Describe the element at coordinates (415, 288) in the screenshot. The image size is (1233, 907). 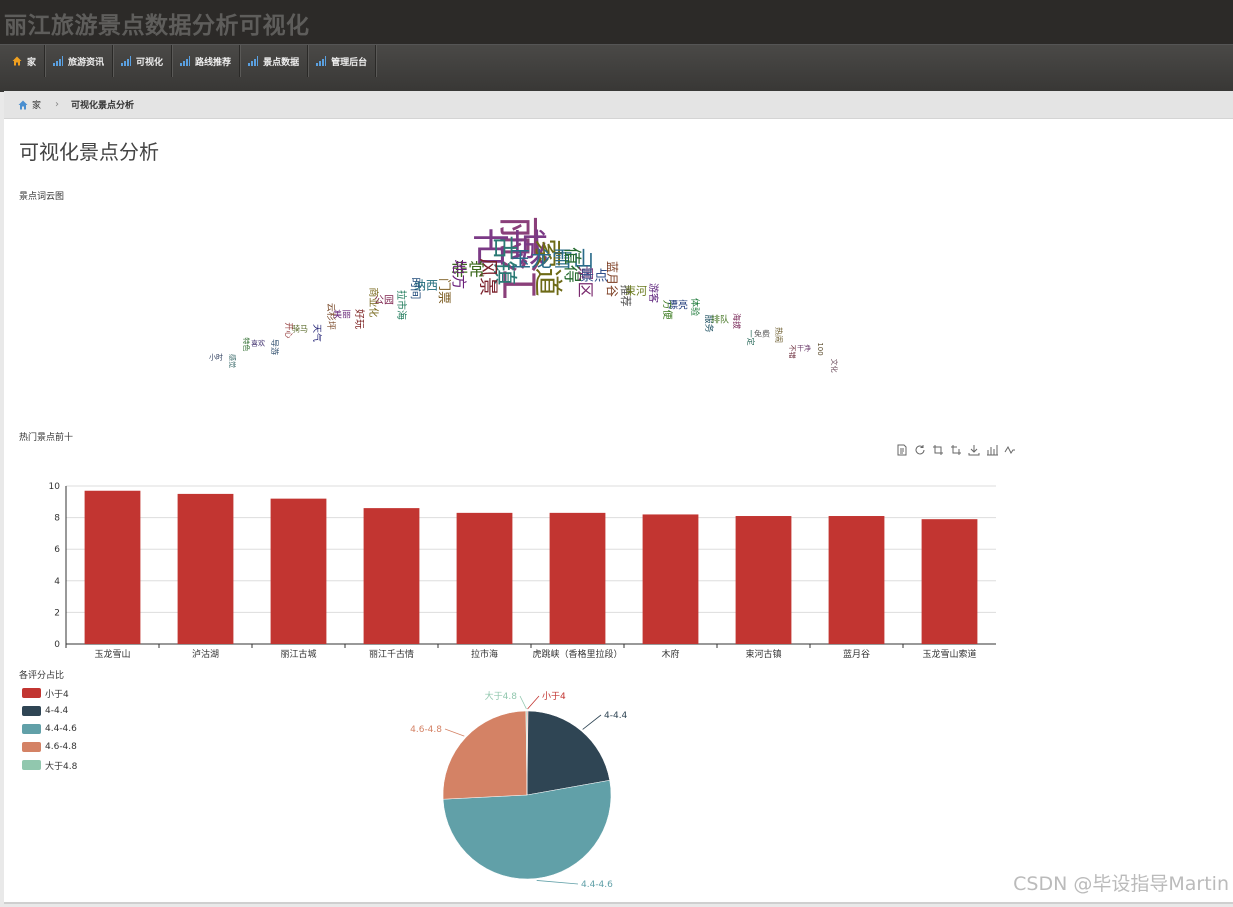
I see `wordcloud-word: 时间` at that location.